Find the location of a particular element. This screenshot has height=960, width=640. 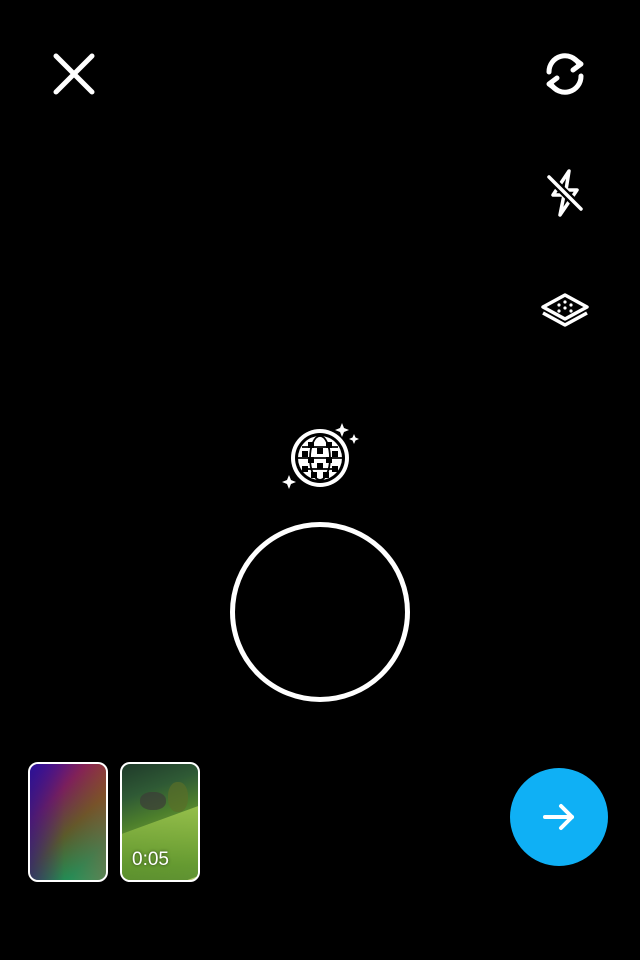

layers-icon is located at coordinates (565, 310).